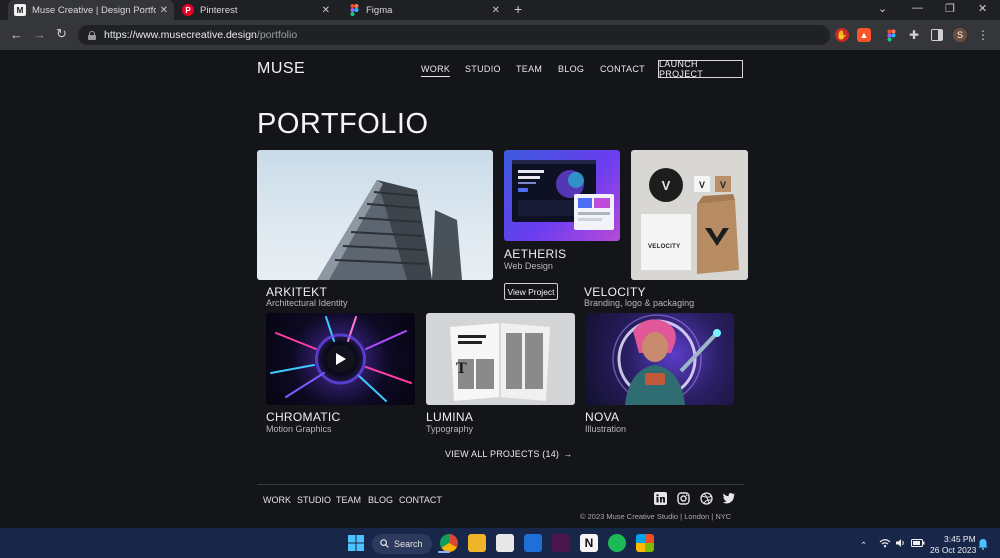  What do you see at coordinates (500, 484) in the screenshot?
I see `footer-divider` at bounding box center [500, 484].